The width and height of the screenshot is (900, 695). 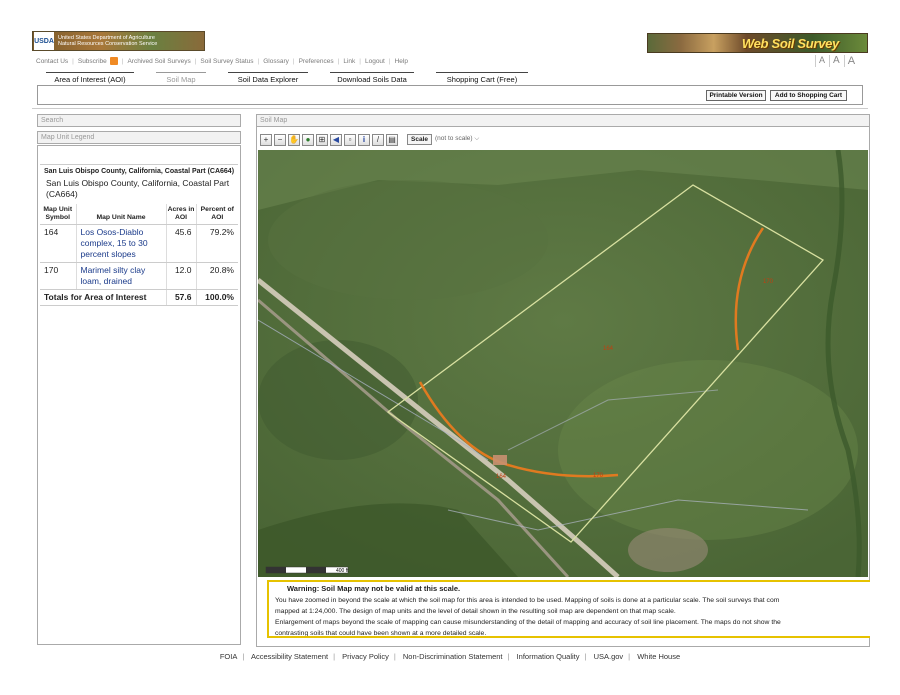 What do you see at coordinates (58, 243) in the screenshot?
I see `row-symbol: 164` at bounding box center [58, 243].